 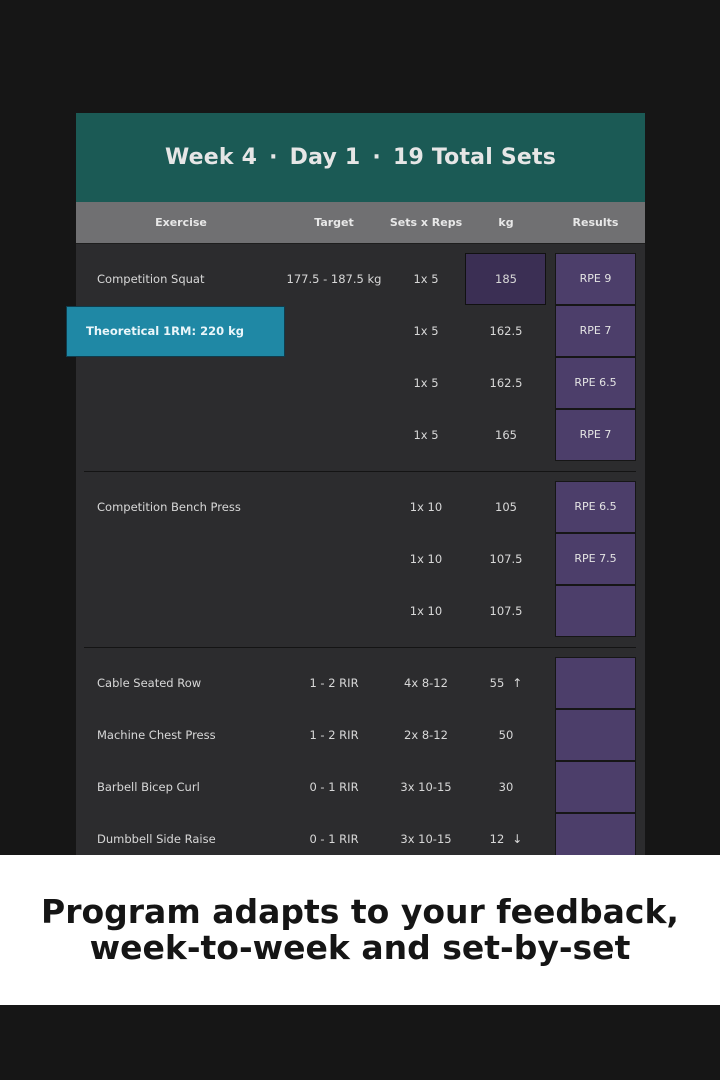 What do you see at coordinates (497, 839) in the screenshot?
I see `kg-number: 12` at bounding box center [497, 839].